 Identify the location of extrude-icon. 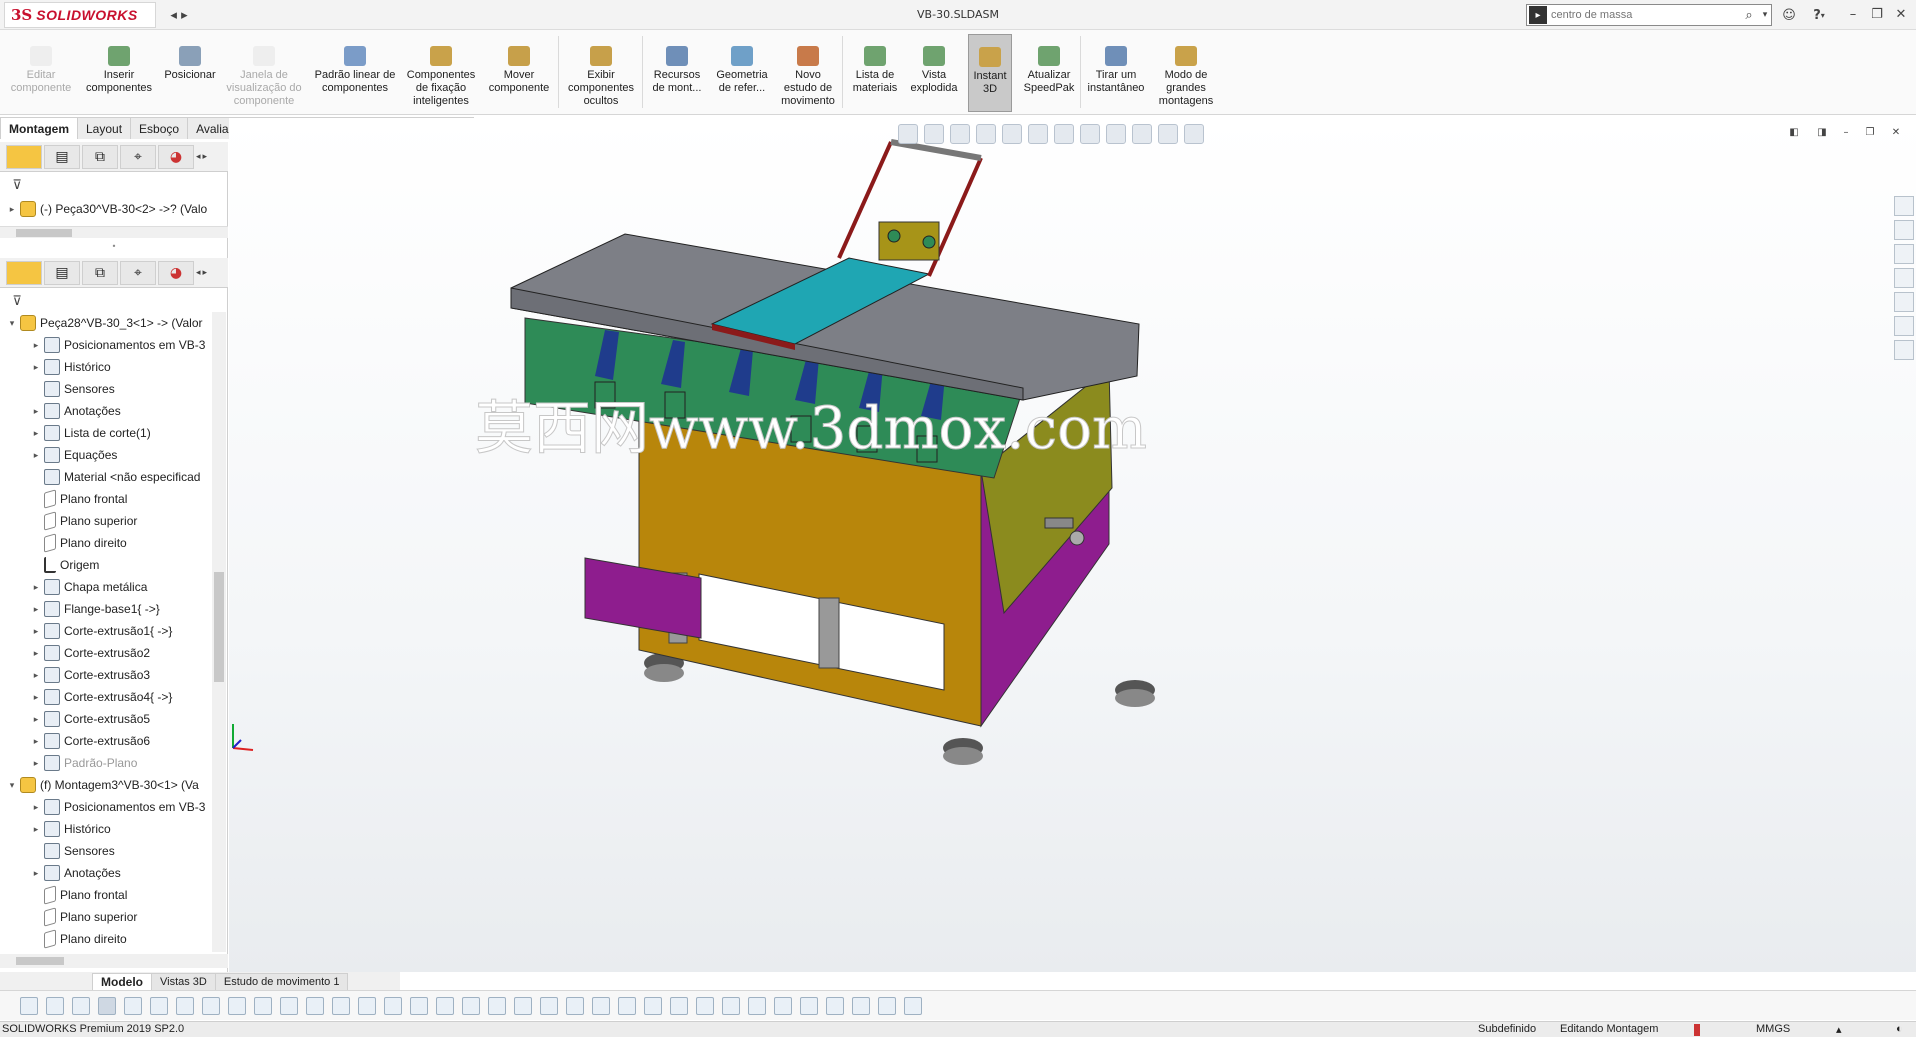
(237, 1005).